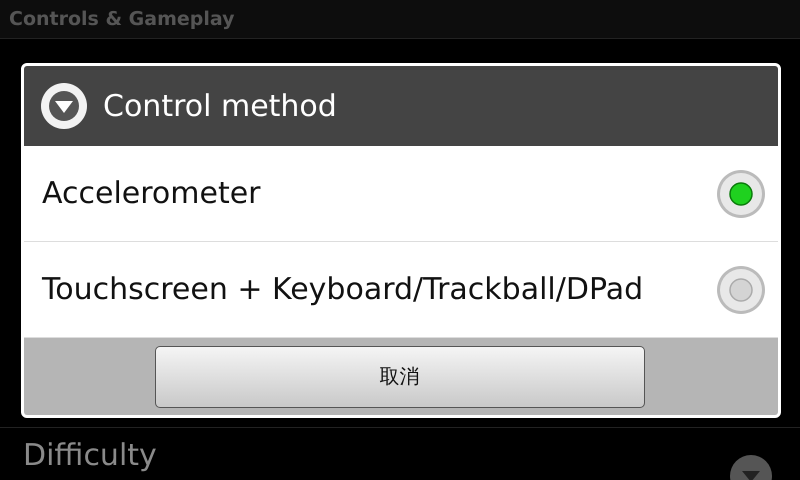 The image size is (800, 480). Describe the element at coordinates (220, 106) in the screenshot. I see `dialog-title: Control method` at that location.